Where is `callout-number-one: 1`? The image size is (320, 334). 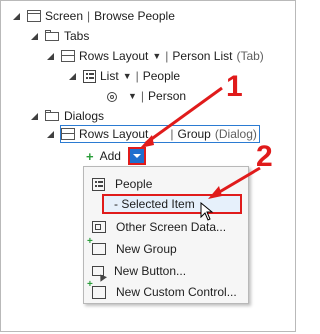 callout-number-one: 1 is located at coordinates (234, 86).